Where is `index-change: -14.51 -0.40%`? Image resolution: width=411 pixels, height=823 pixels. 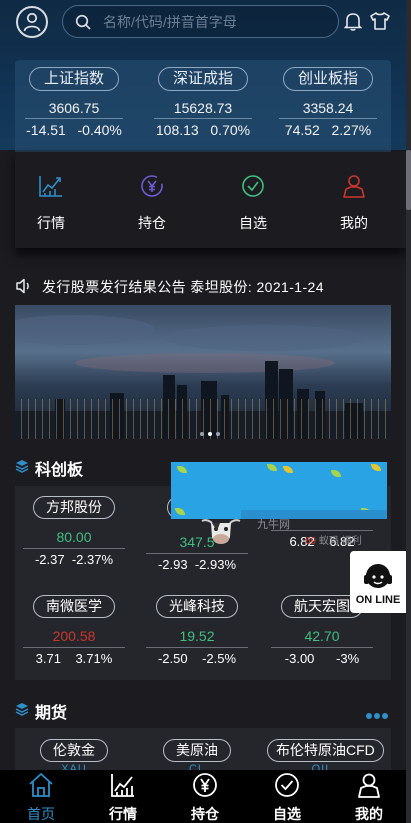
index-change: -14.51 -0.40% is located at coordinates (74, 128).